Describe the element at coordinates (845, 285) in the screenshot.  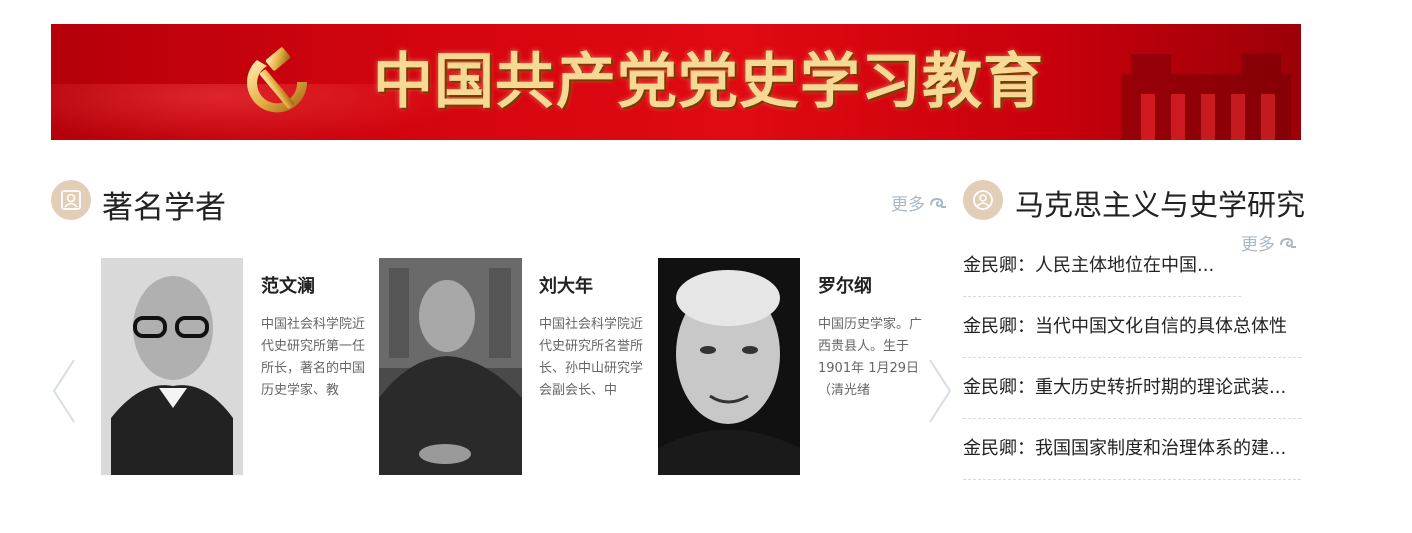
I see `scholar-name: 罗尔纲` at that location.